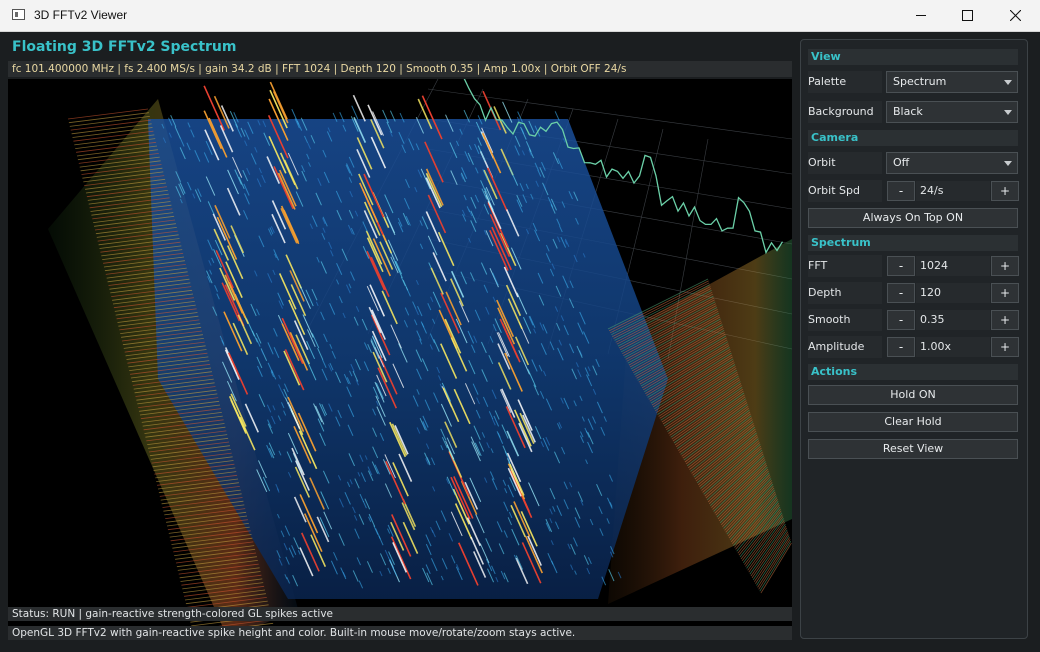  What do you see at coordinates (845, 163) in the screenshot?
I see `orbit-label: Orbit` at bounding box center [845, 163].